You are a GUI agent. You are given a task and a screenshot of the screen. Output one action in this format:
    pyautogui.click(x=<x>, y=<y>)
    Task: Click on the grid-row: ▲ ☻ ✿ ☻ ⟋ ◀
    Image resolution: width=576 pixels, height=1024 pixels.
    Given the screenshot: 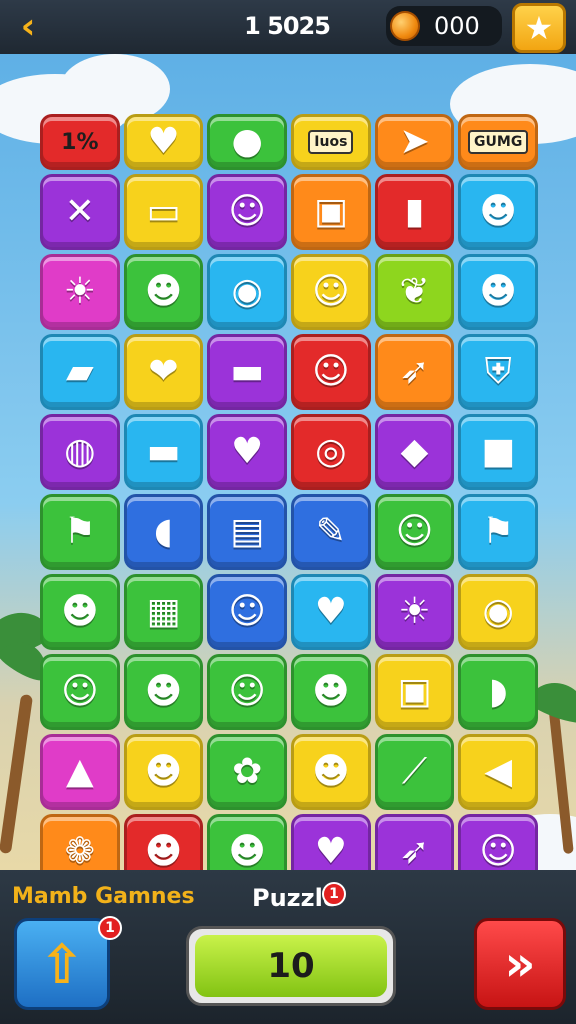 What is the action you would take?
    pyautogui.click(x=289, y=772)
    